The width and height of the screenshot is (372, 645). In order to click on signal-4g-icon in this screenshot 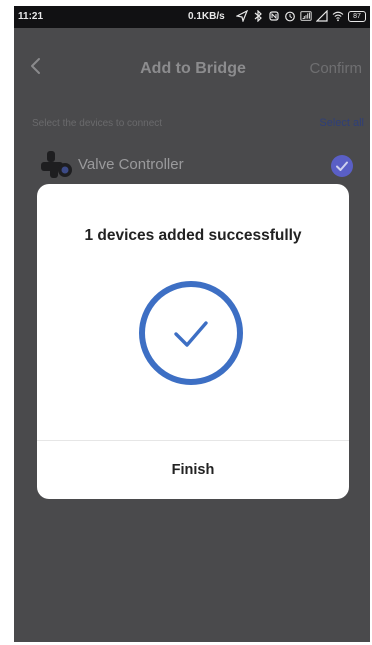, I will do `click(306, 16)`.